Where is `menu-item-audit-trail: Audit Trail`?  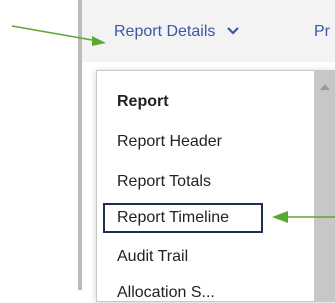 menu-item-audit-trail: Audit Trail is located at coordinates (152, 257).